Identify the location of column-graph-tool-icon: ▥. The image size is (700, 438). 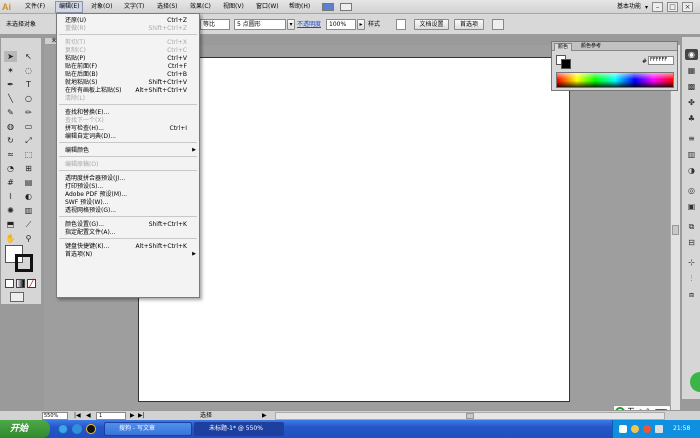
(28, 210).